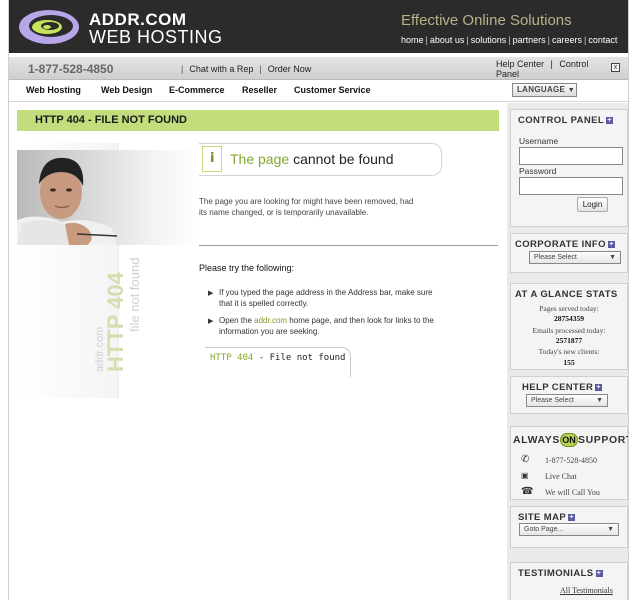 This screenshot has width=637, height=600. I want to click on link-about-us: about us, so click(447, 40).